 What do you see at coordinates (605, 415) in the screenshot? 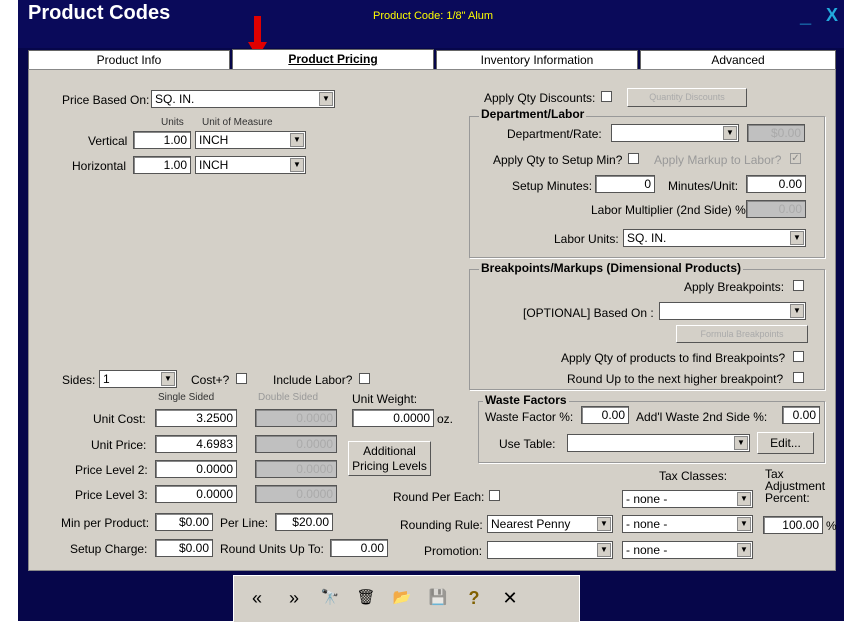
I see `waste-factor-input: 0.00` at bounding box center [605, 415].